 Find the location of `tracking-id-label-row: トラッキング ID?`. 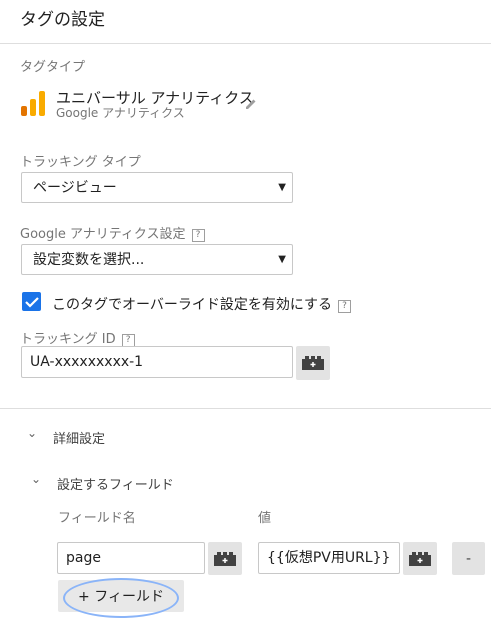

tracking-id-label-row: トラッキング ID? is located at coordinates (77, 337).